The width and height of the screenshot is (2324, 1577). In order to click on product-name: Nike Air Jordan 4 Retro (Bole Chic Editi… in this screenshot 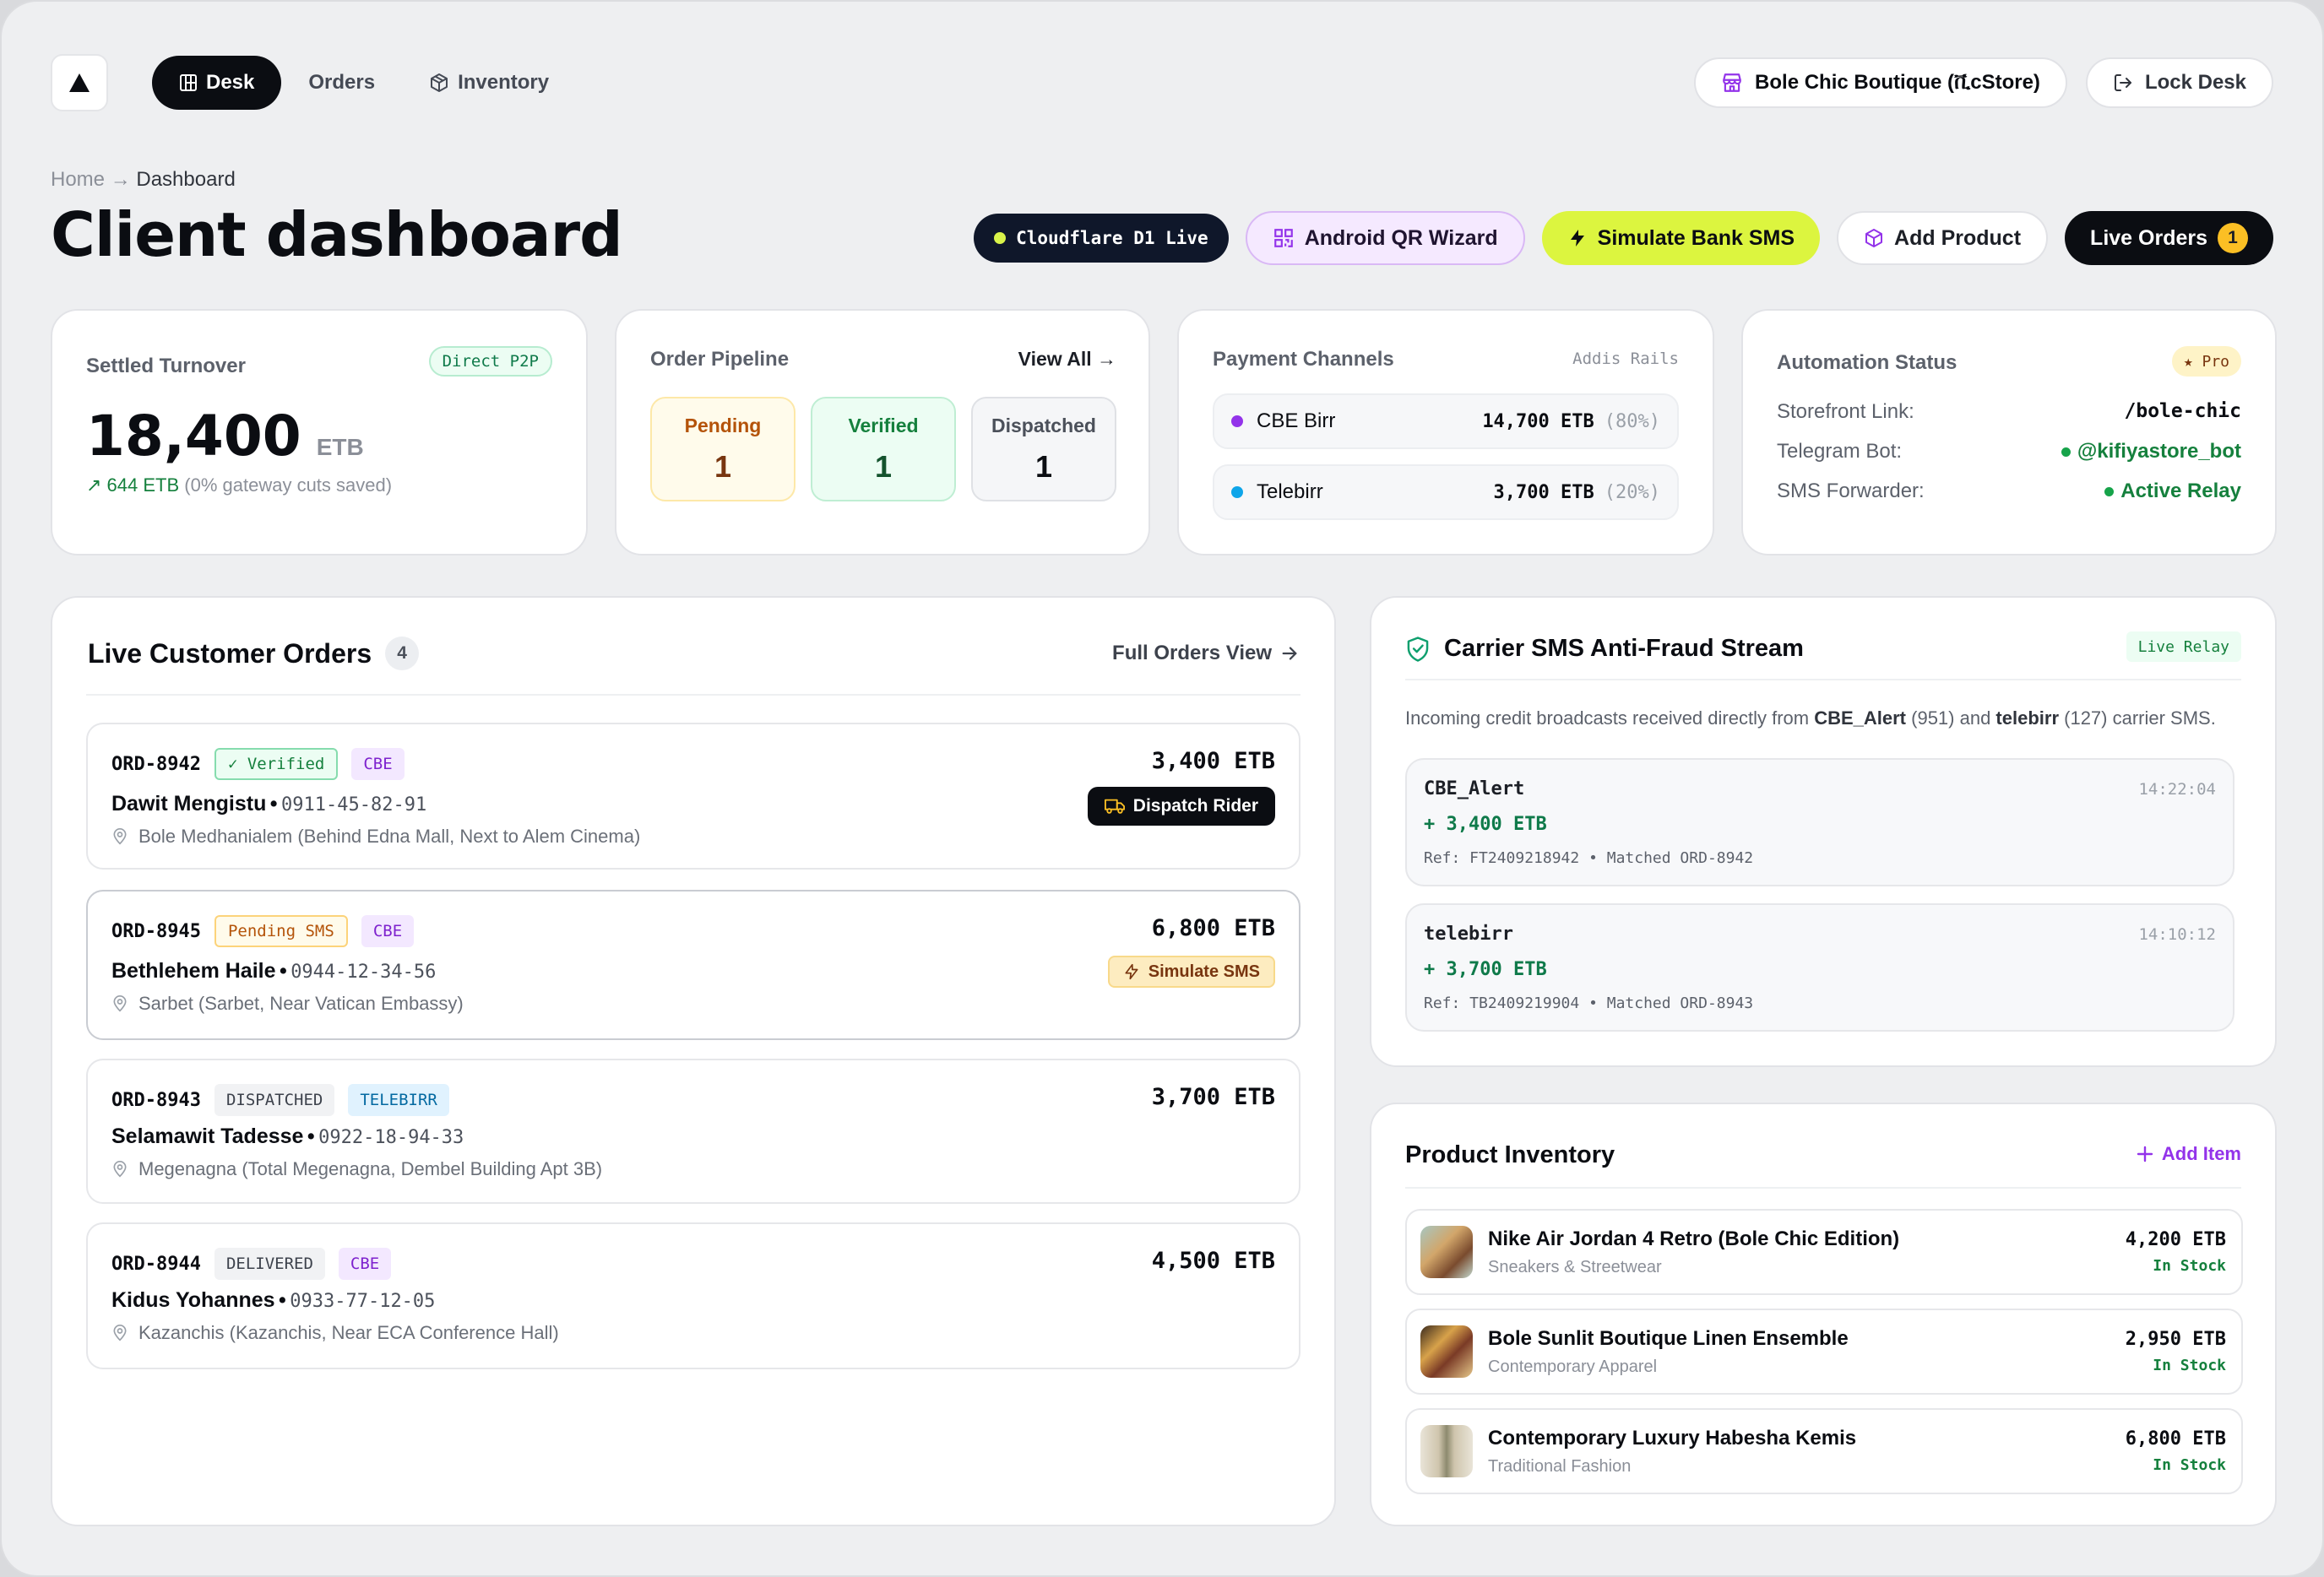, I will do `click(1694, 1239)`.